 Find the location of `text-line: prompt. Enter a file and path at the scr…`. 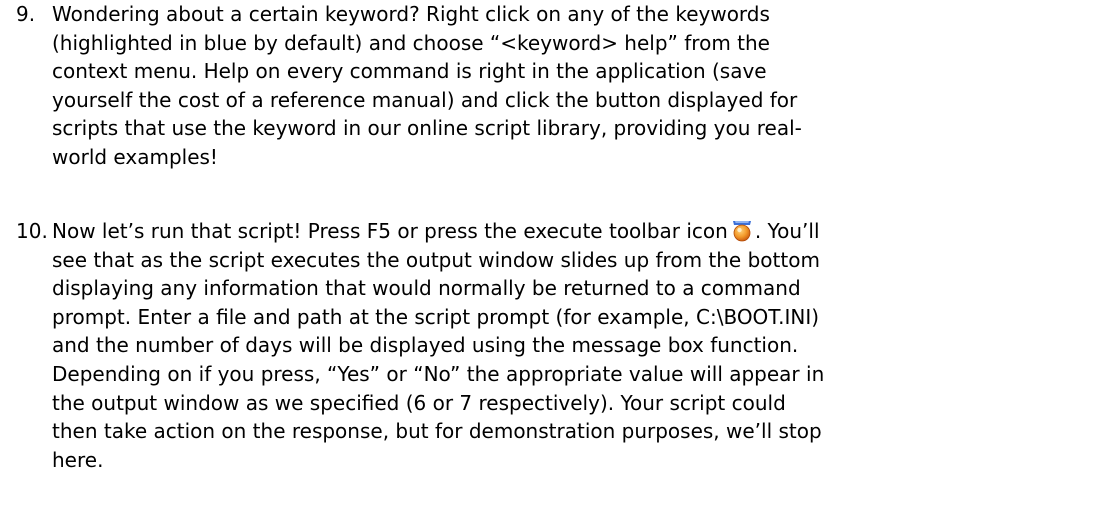

text-line: prompt. Enter a file and path at the scr… is located at coordinates (436, 316).